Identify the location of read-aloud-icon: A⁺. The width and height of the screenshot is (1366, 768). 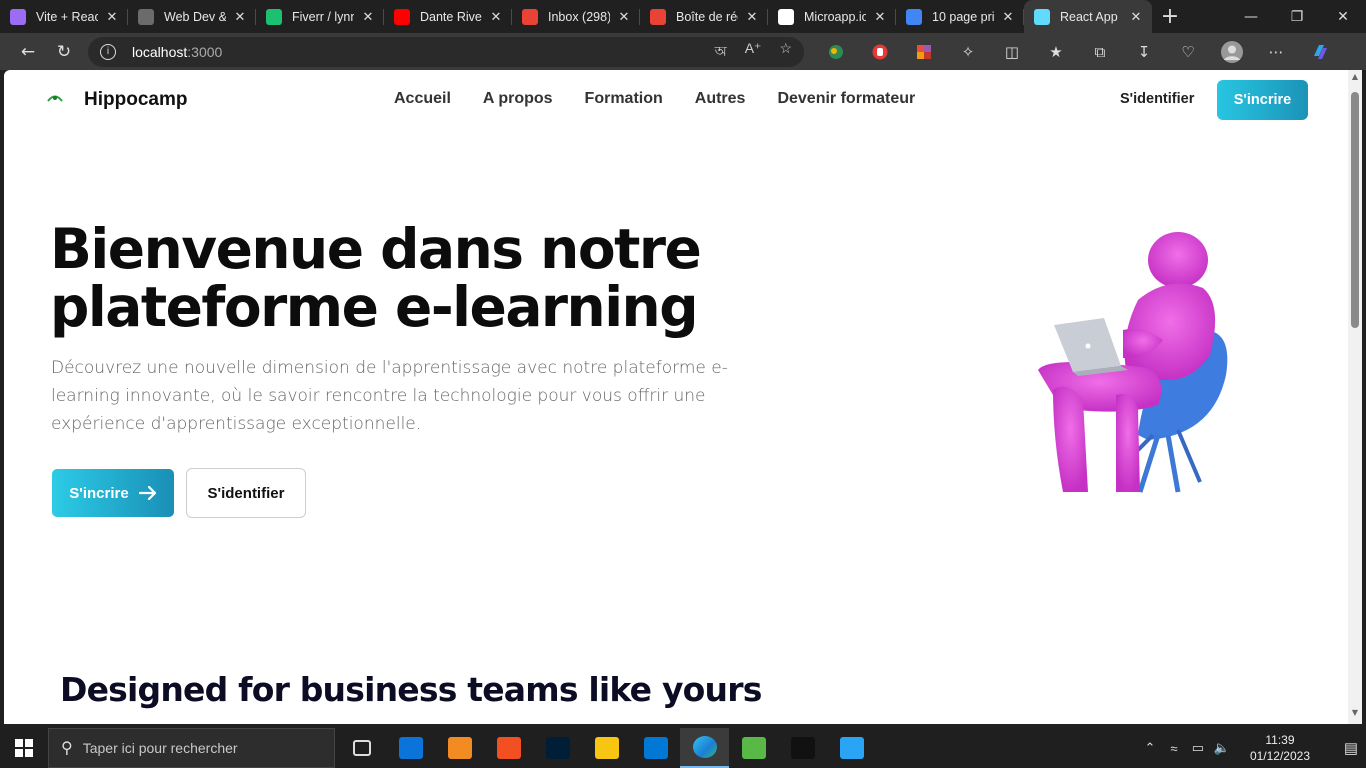
(753, 52).